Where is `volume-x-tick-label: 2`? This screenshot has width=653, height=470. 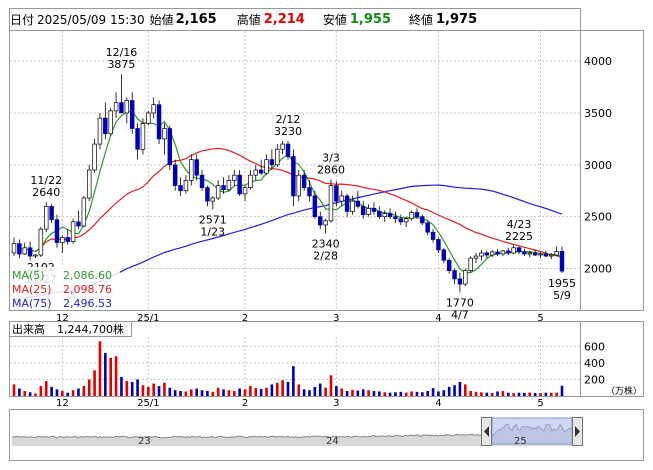 volume-x-tick-label: 2 is located at coordinates (245, 403).